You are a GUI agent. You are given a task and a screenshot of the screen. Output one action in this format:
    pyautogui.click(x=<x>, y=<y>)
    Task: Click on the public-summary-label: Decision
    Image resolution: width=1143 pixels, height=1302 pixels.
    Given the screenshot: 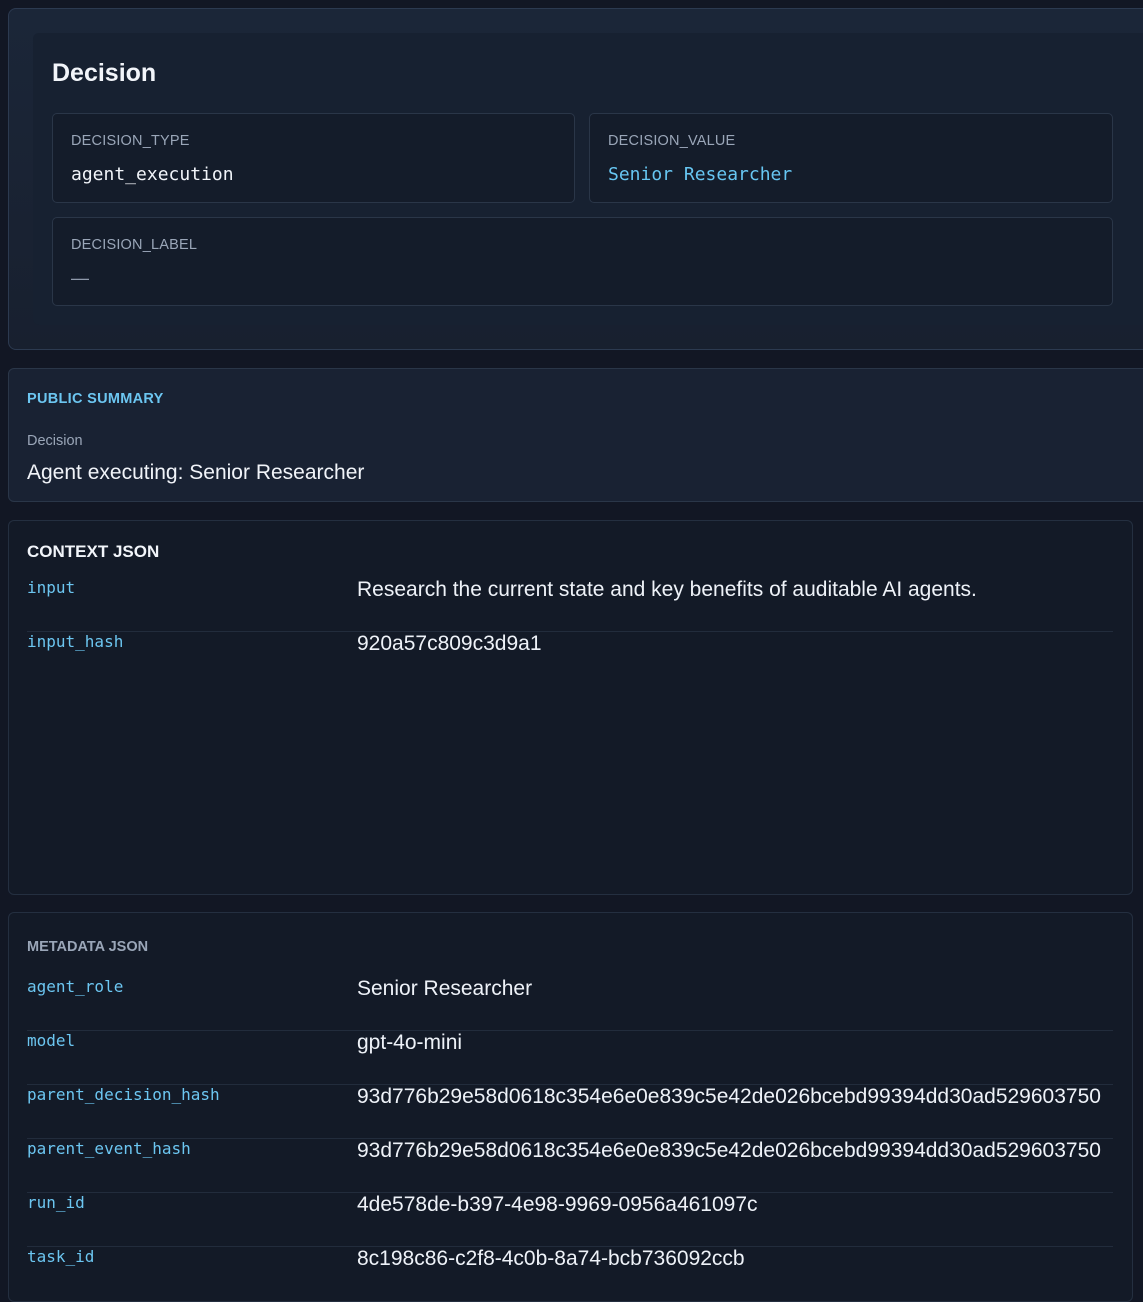 What is the action you would take?
    pyautogui.click(x=55, y=441)
    